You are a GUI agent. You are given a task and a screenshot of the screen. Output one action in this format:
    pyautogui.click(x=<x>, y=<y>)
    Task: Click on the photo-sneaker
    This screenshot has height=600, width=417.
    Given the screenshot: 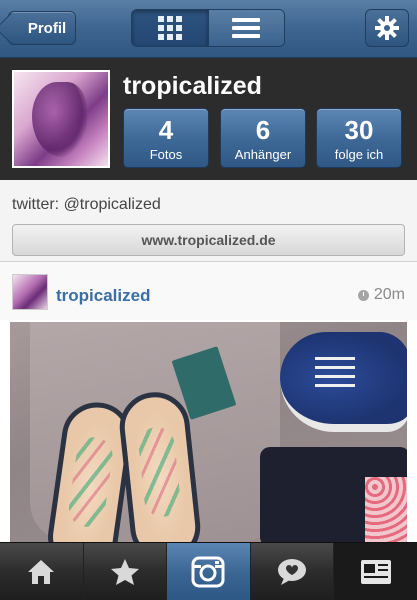 What is the action you would take?
    pyautogui.click(x=343, y=382)
    